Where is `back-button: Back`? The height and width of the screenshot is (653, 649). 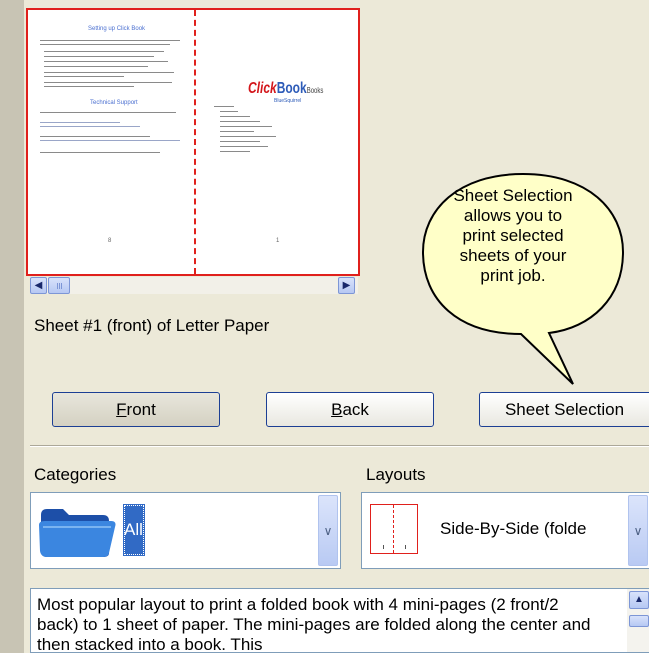
back-button: Back is located at coordinates (350, 409).